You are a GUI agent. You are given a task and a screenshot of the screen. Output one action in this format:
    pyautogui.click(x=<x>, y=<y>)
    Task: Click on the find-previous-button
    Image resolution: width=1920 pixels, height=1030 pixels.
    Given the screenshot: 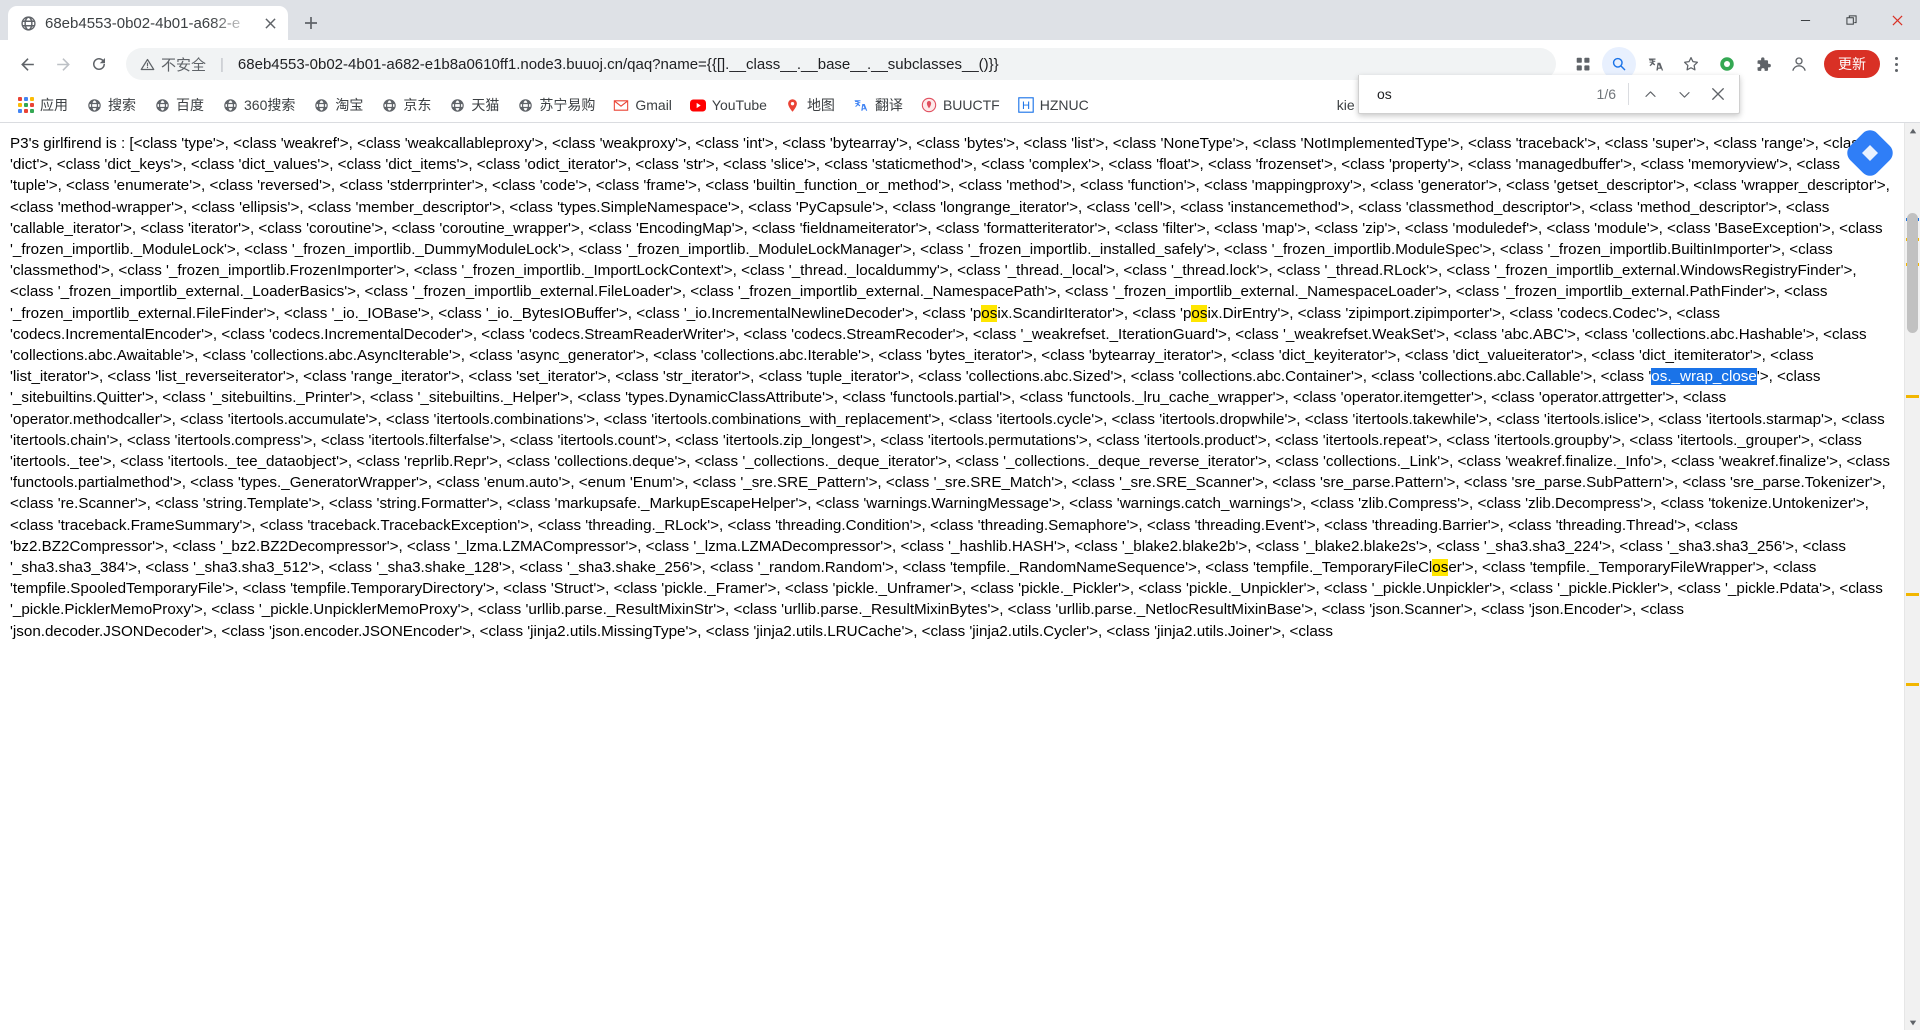 What is the action you would take?
    pyautogui.click(x=1650, y=94)
    